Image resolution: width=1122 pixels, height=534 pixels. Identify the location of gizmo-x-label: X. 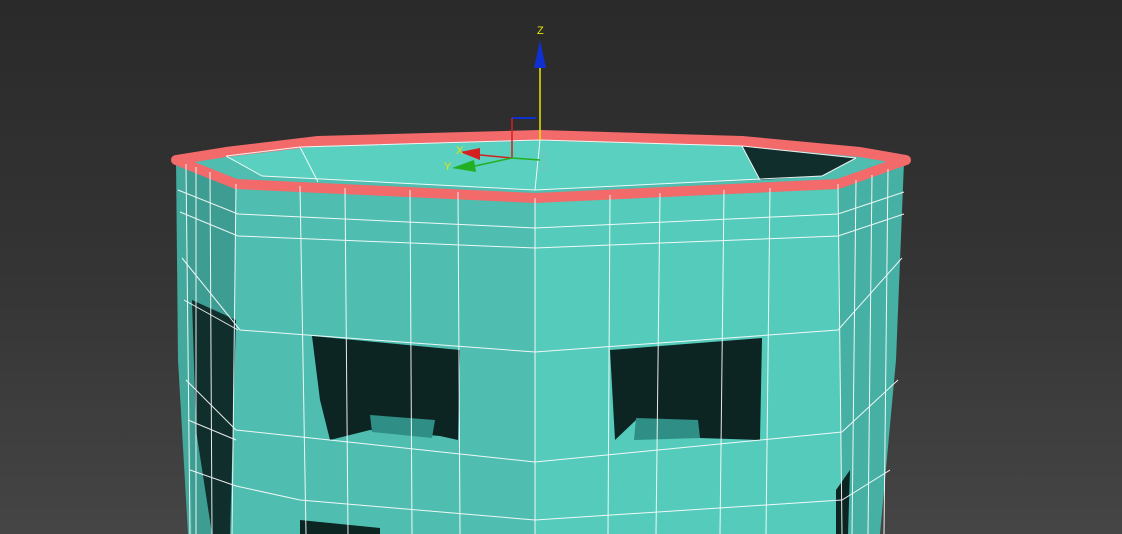
(460, 151).